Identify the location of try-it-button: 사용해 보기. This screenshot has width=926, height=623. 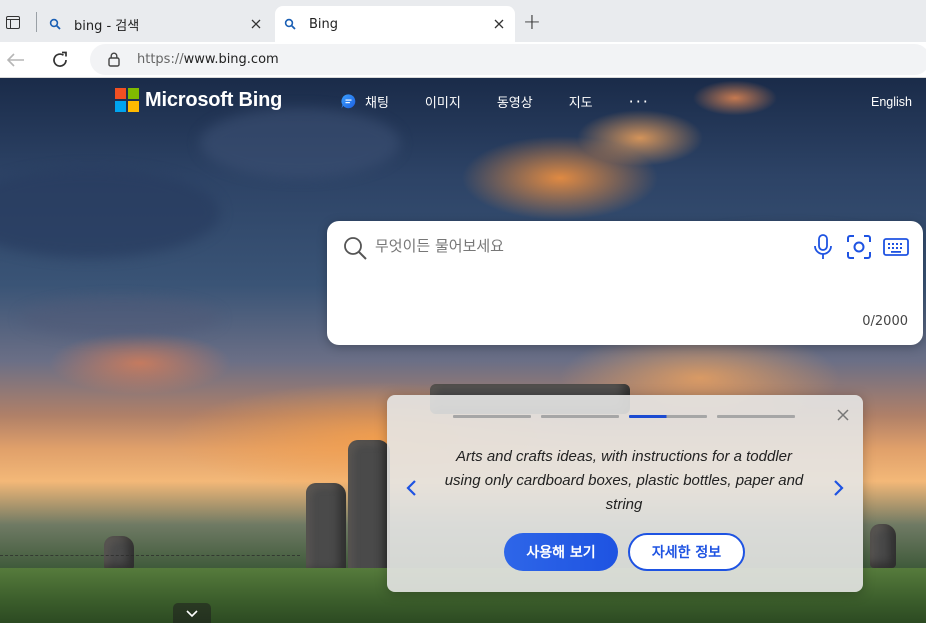
(561, 552).